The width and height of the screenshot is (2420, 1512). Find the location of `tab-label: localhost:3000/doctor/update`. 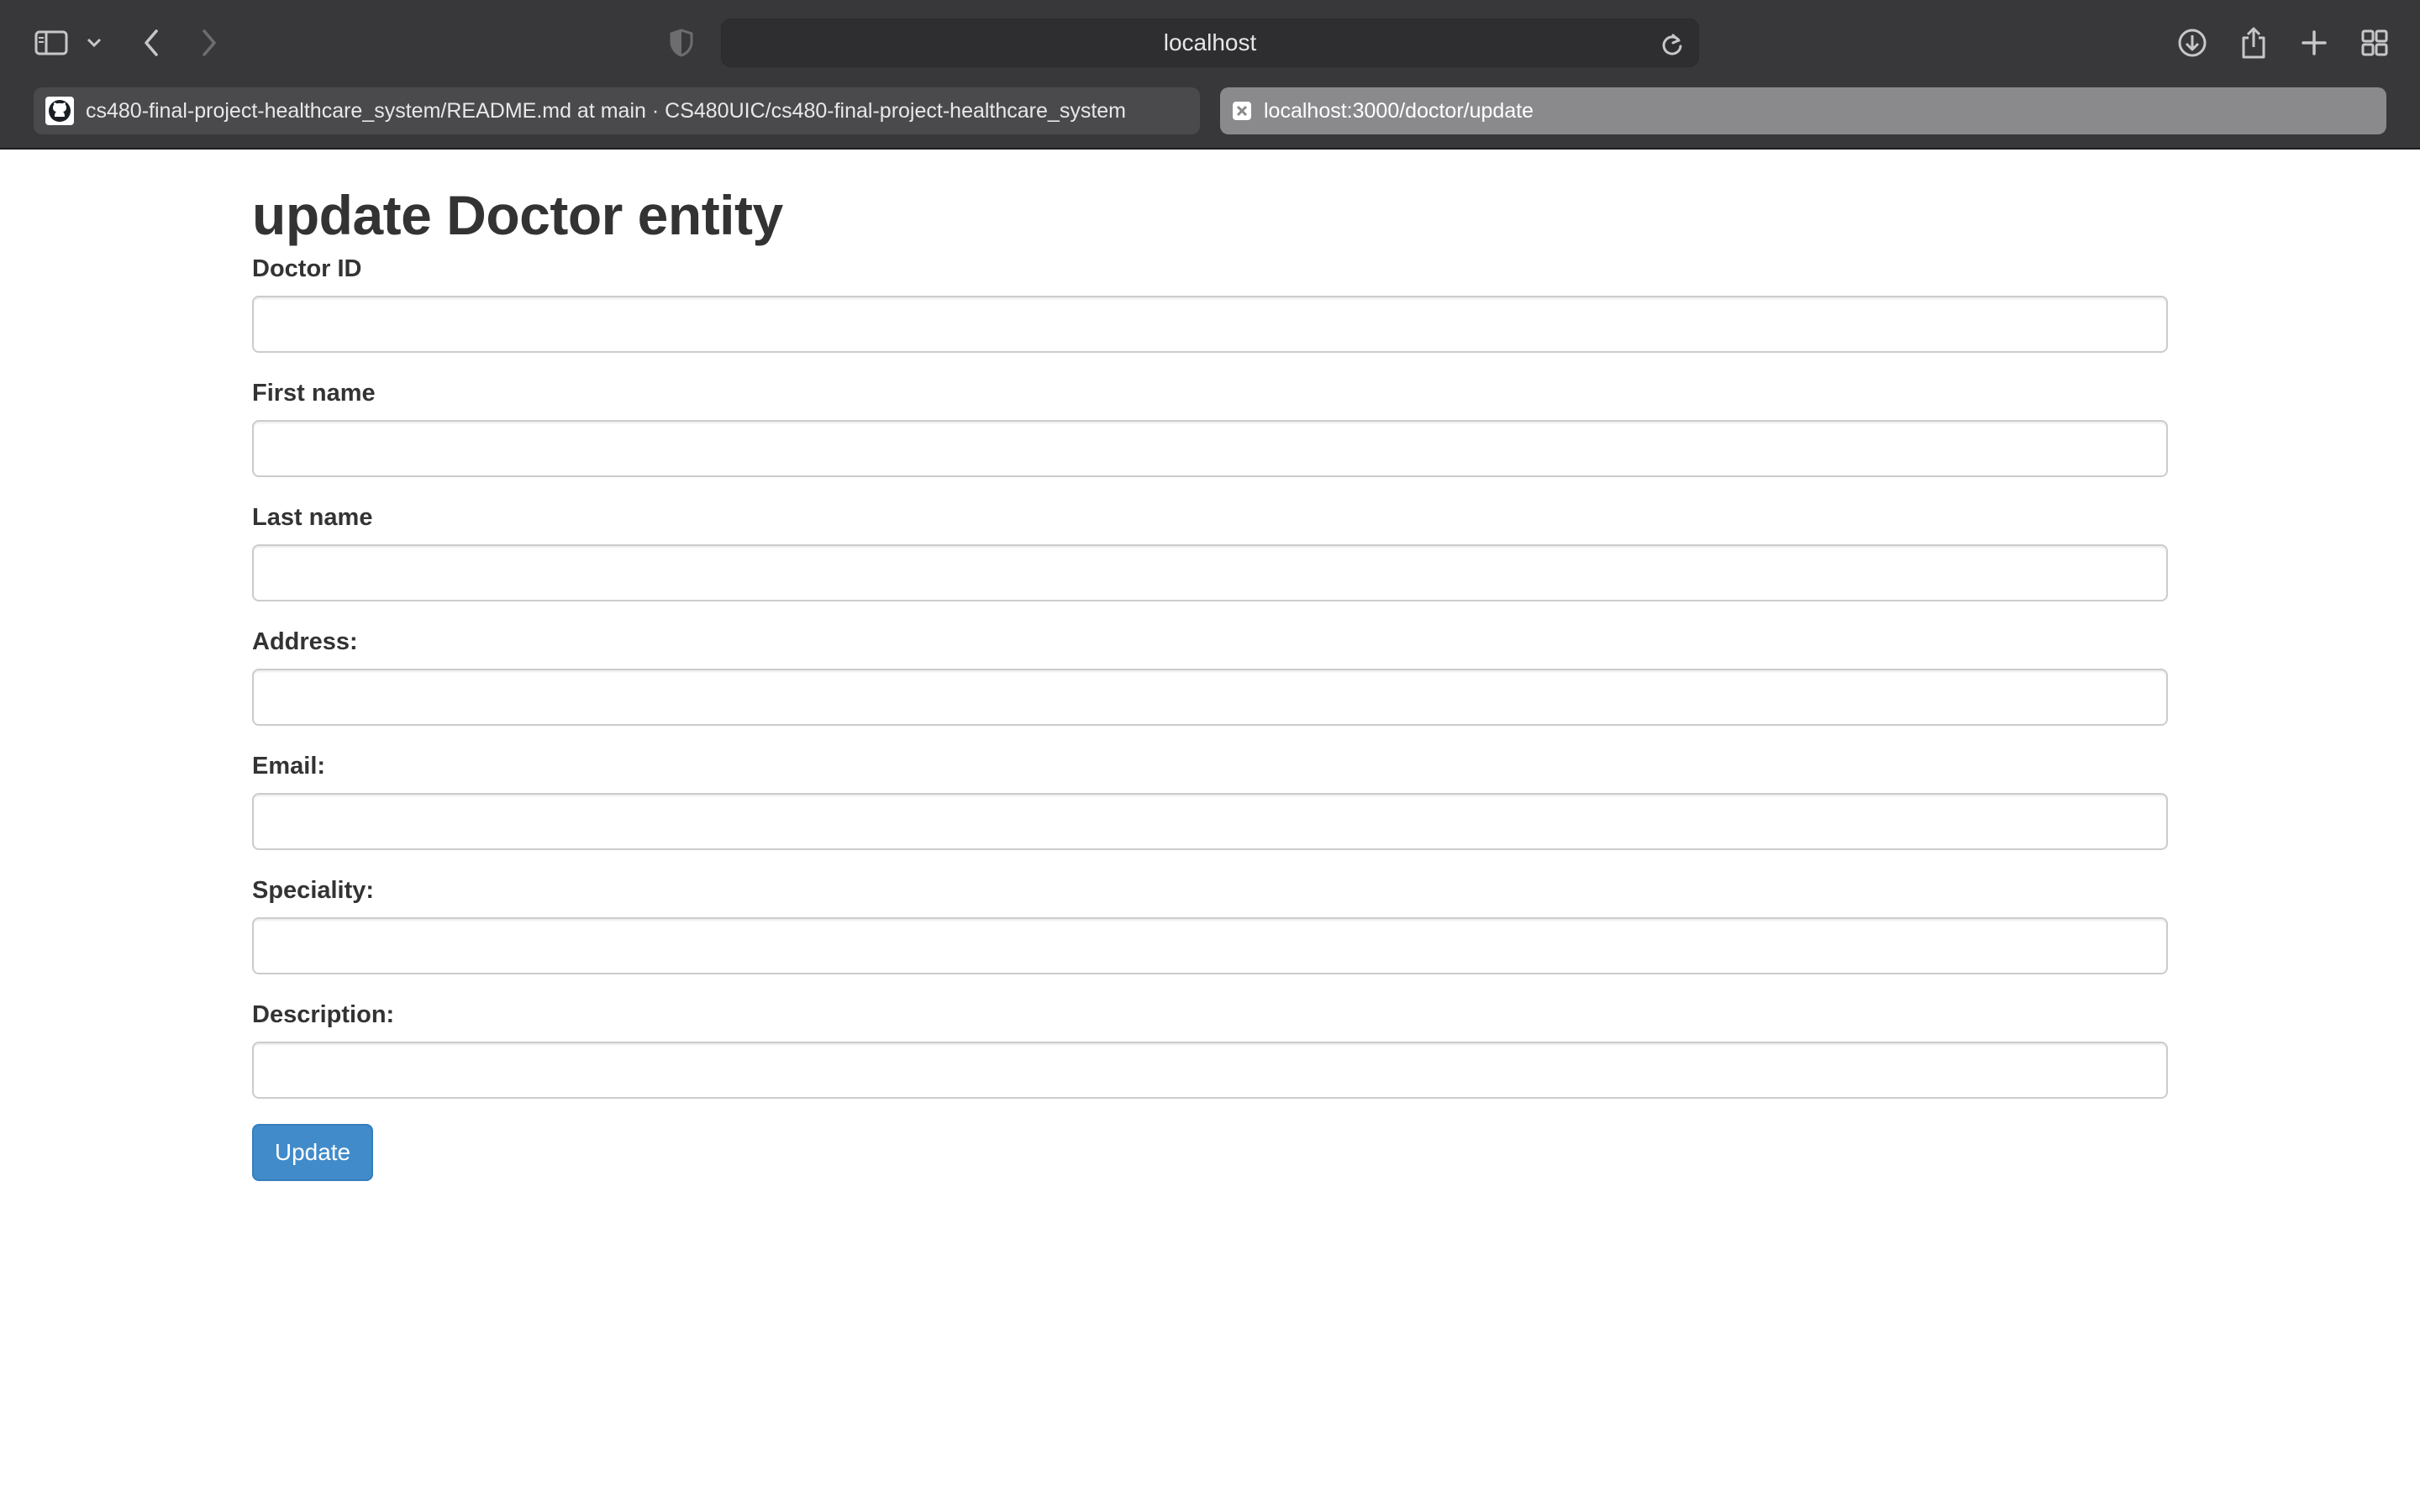

tab-label: localhost:3000/doctor/update is located at coordinates (1399, 110).